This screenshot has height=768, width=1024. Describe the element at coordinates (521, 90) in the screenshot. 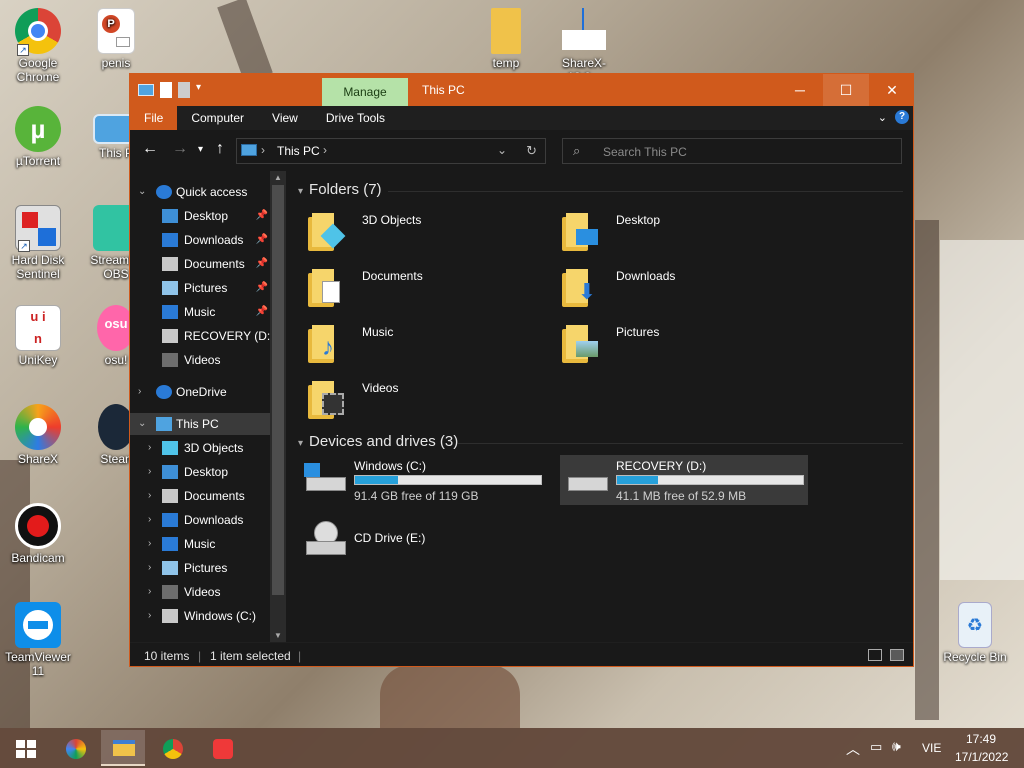

I see `title-bar: ▾ Manage This PC ─ ☐ ✕` at that location.